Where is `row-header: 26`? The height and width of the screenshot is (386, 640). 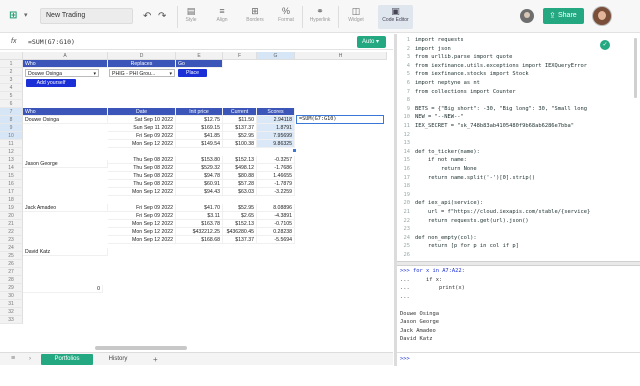 row-header: 26 is located at coordinates (11, 264).